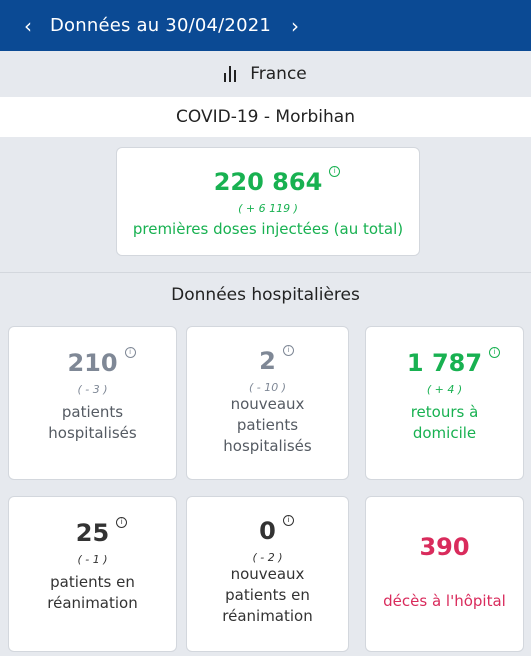  I want to click on icu-value: 25 i, so click(102, 532).